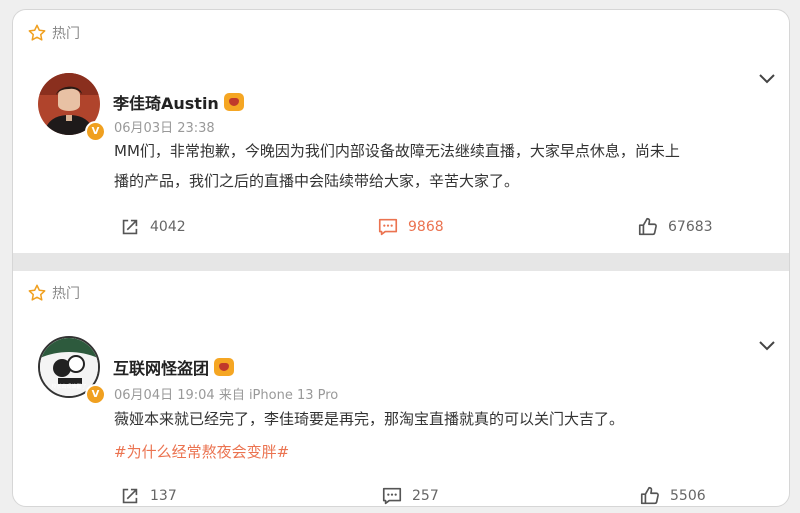 This screenshot has width=800, height=513. I want to click on like-count: 67683, so click(690, 227).